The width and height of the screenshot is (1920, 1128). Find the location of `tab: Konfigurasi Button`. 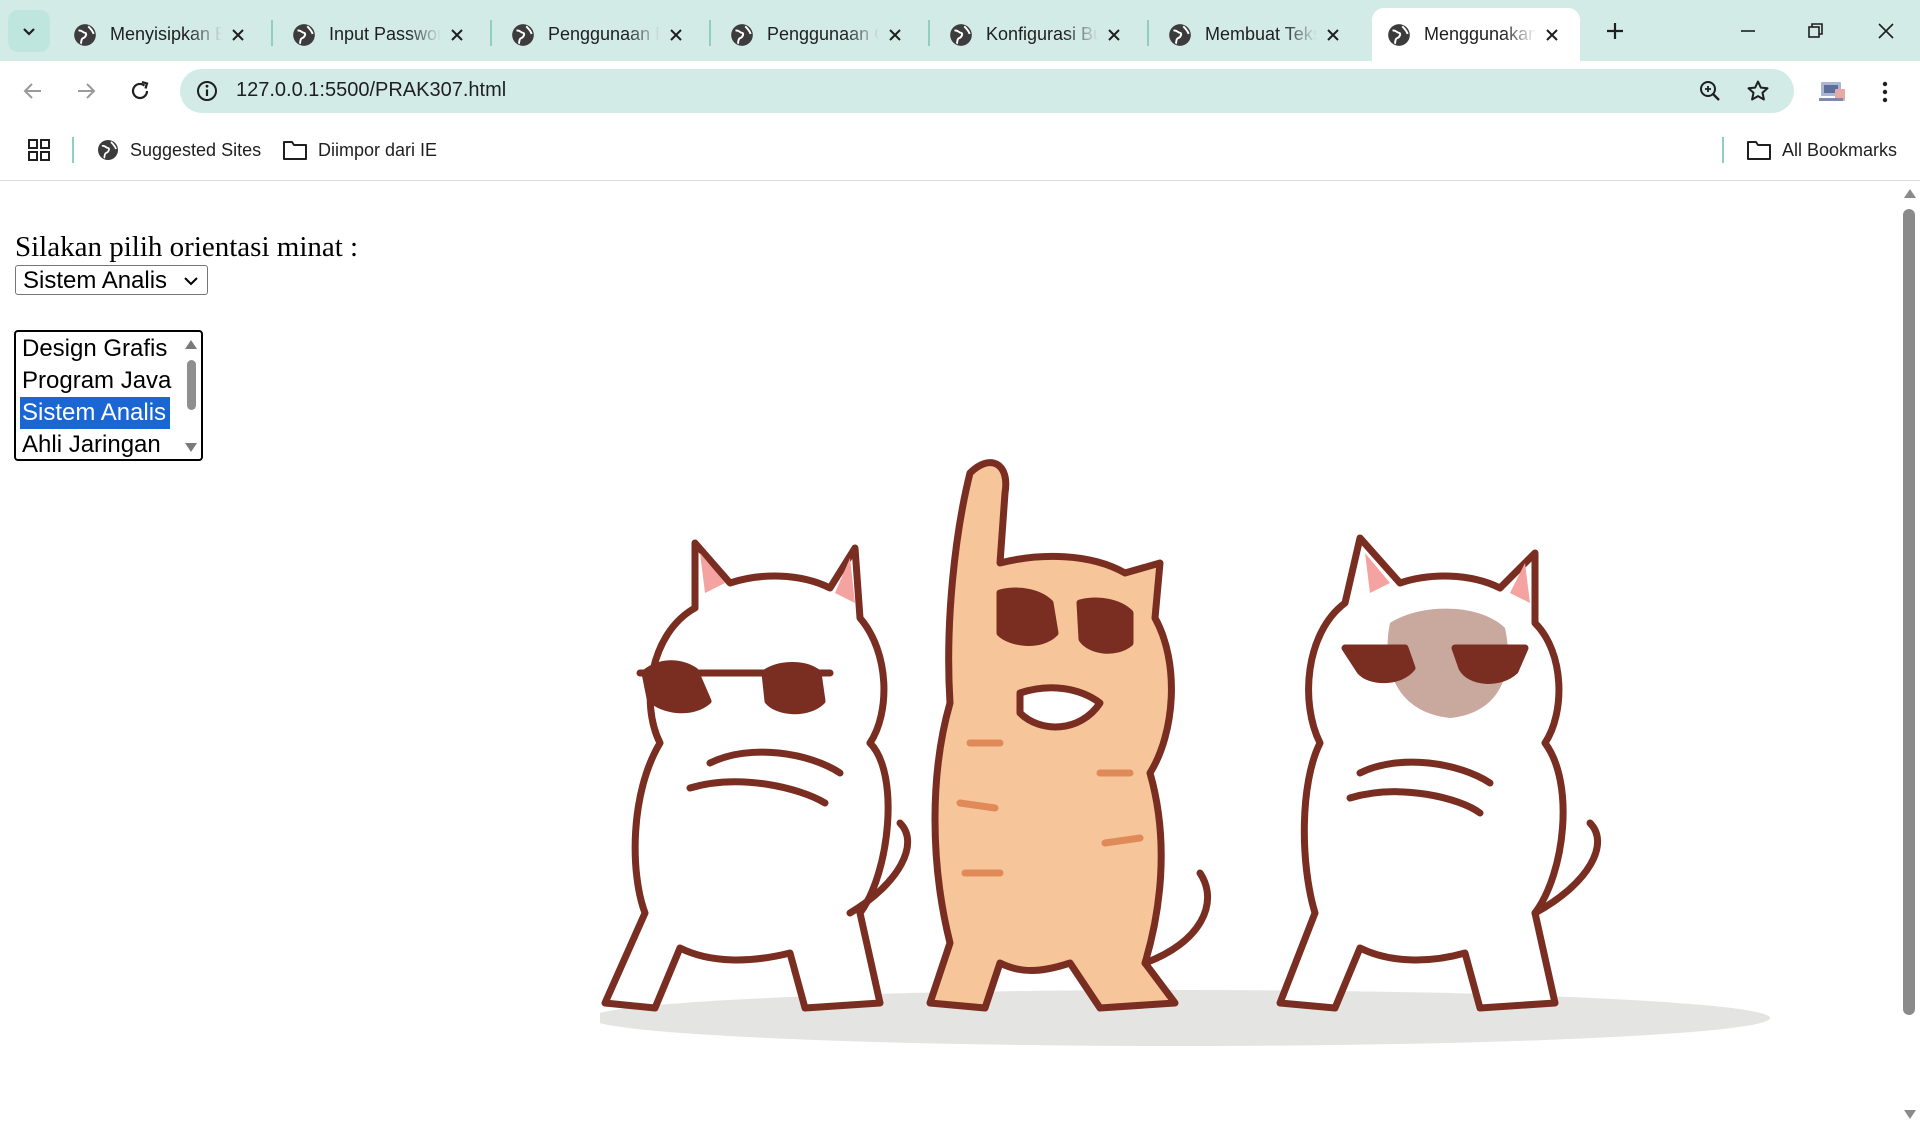

tab: Konfigurasi Button is located at coordinates (1038, 34).